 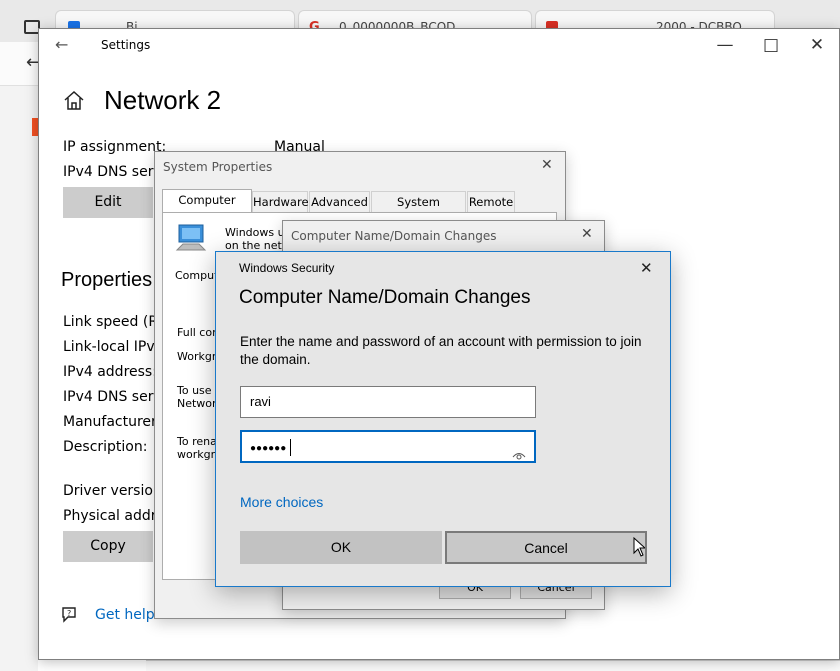 What do you see at coordinates (218, 167) in the screenshot?
I see `system-properties-title: System Properties` at bounding box center [218, 167].